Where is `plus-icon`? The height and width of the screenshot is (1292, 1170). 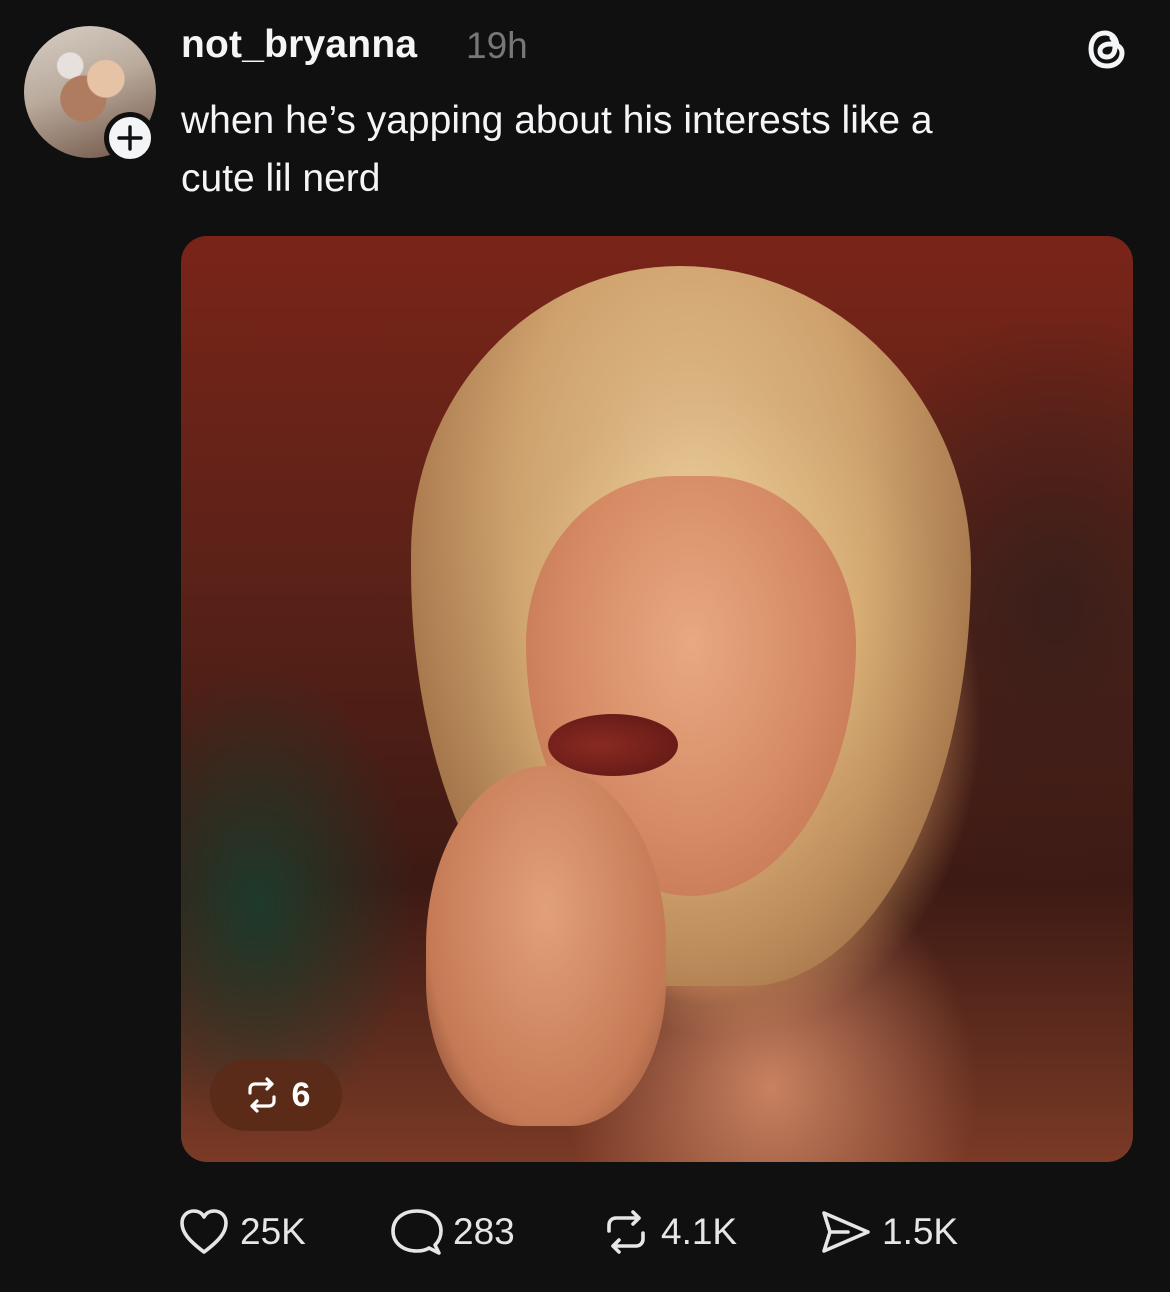 plus-icon is located at coordinates (130, 138).